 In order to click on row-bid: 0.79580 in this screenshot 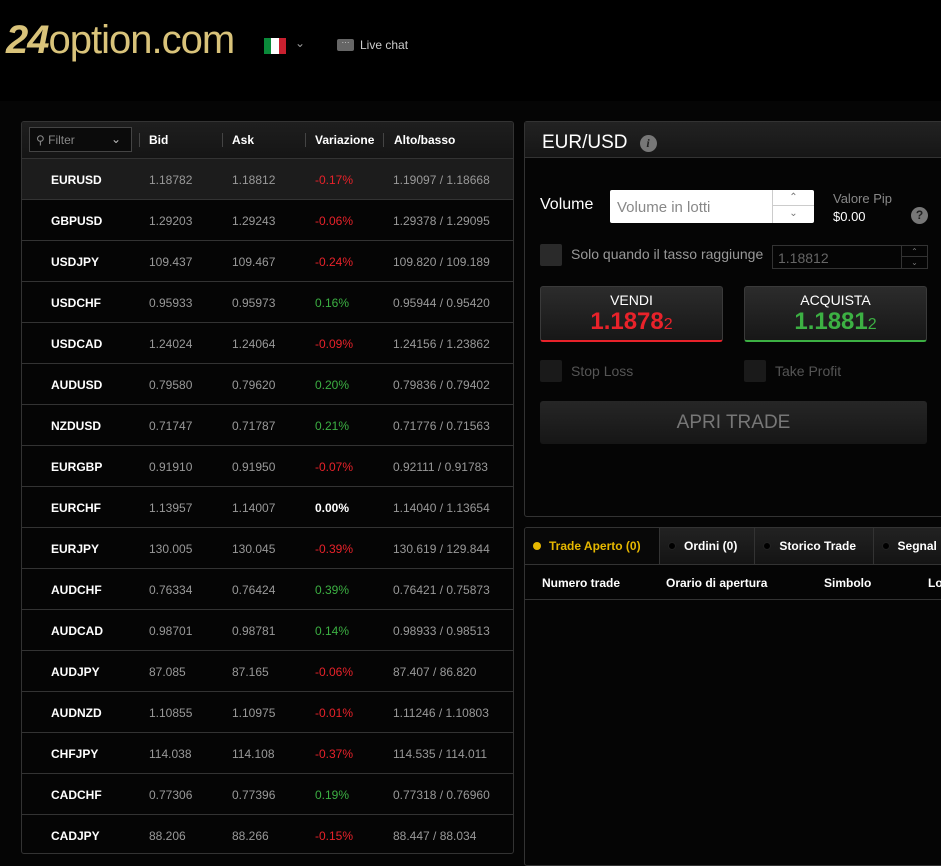, I will do `click(171, 385)`.